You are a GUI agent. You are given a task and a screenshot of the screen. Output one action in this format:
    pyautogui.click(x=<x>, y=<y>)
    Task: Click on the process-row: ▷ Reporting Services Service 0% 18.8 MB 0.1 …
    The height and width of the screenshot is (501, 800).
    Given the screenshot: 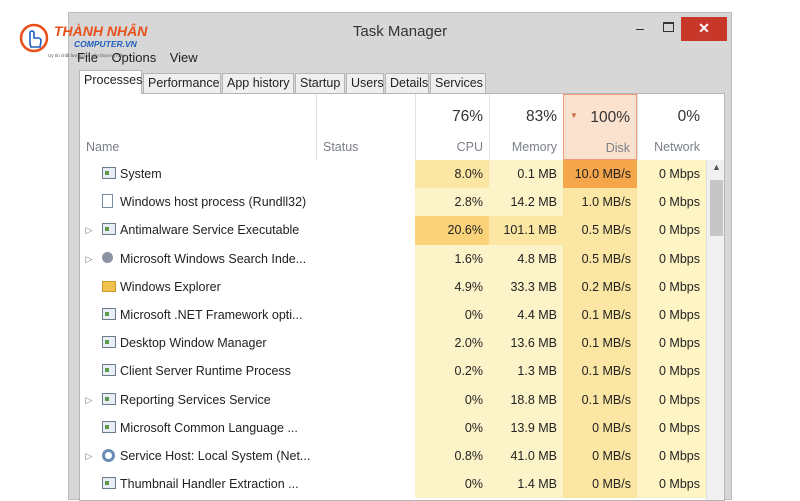 What is the action you would take?
    pyautogui.click(x=393, y=399)
    